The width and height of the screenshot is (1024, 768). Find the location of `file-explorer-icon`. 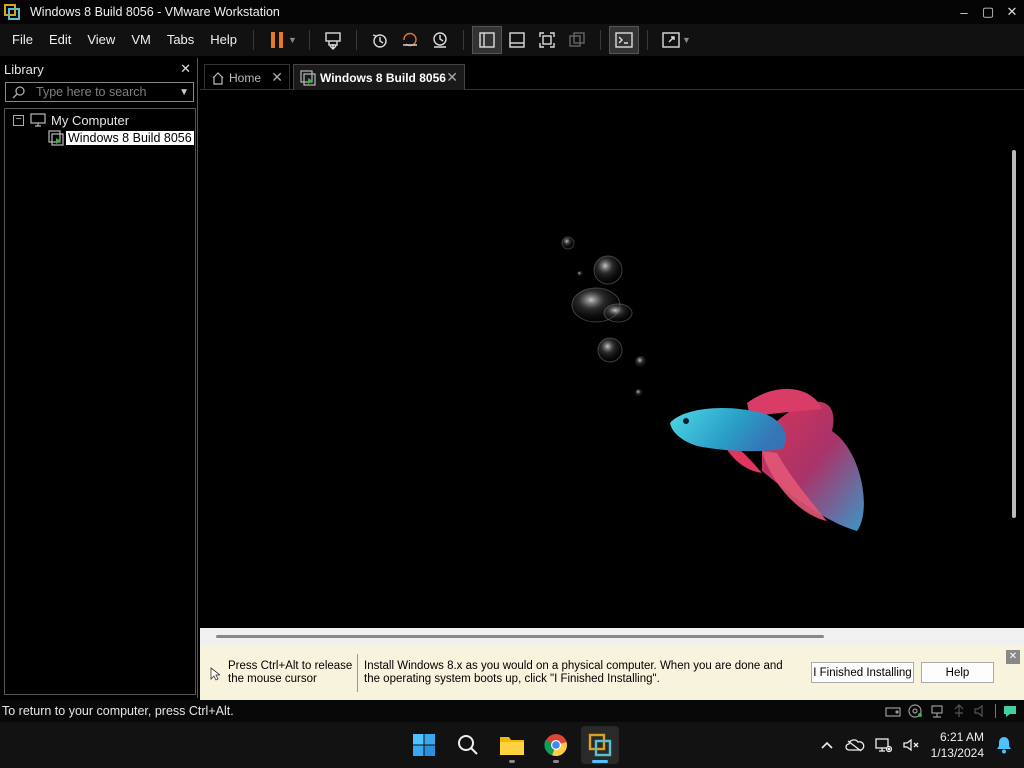

file-explorer-icon is located at coordinates (512, 746).